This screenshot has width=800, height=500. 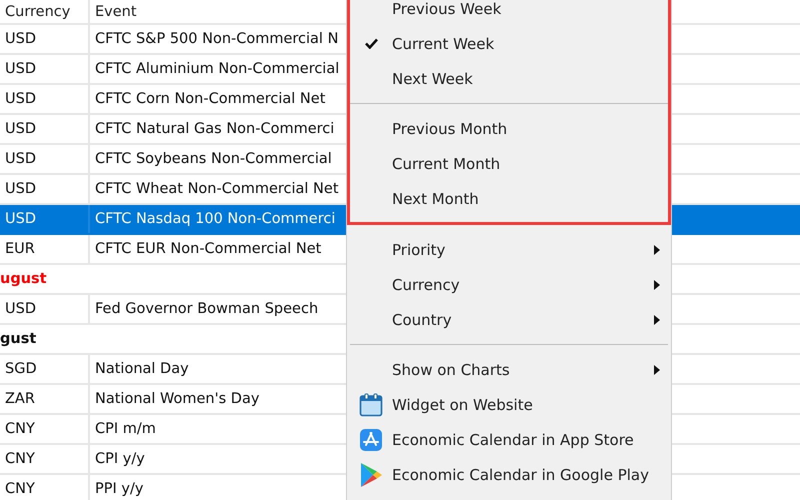 What do you see at coordinates (119, 489) in the screenshot?
I see `event-cell: PPI y/y` at bounding box center [119, 489].